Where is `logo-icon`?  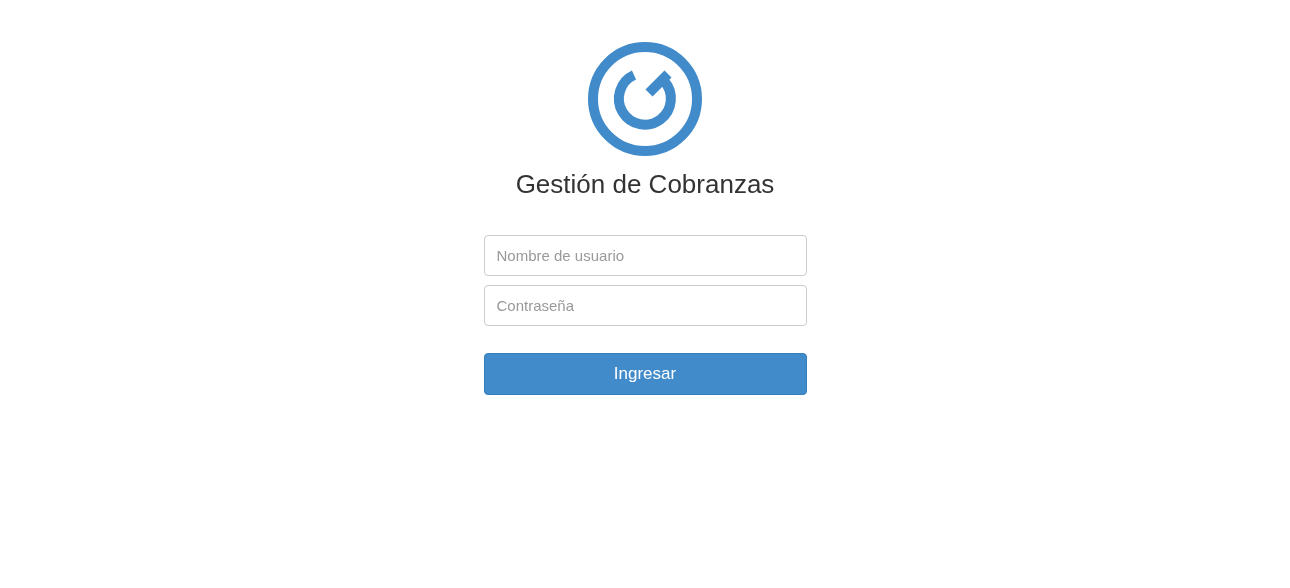 logo-icon is located at coordinates (645, 99).